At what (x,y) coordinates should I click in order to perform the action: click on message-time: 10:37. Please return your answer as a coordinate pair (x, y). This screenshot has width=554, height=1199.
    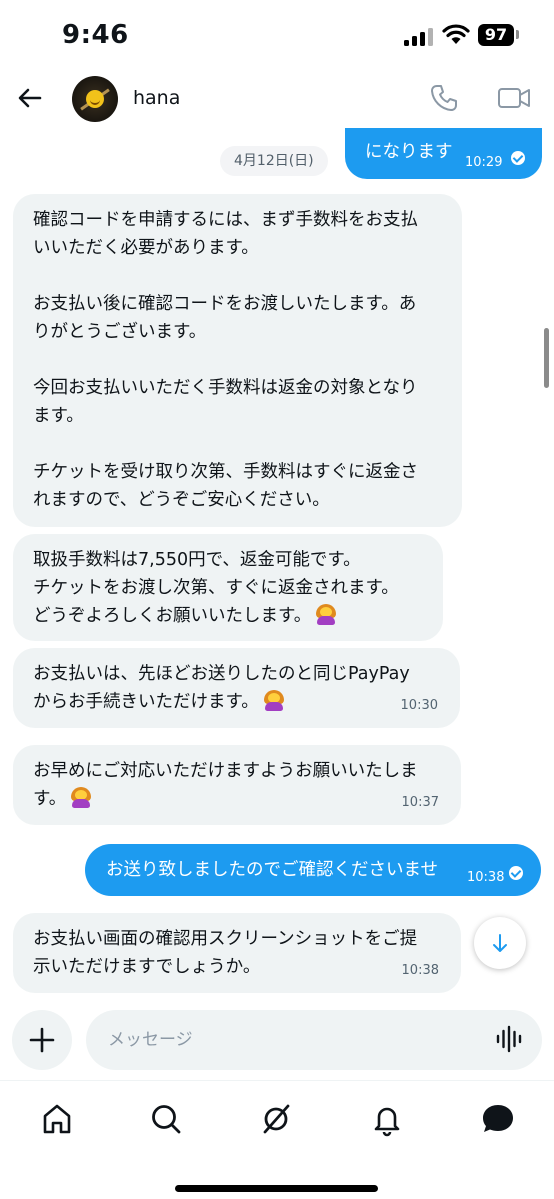
    Looking at the image, I should click on (420, 802).